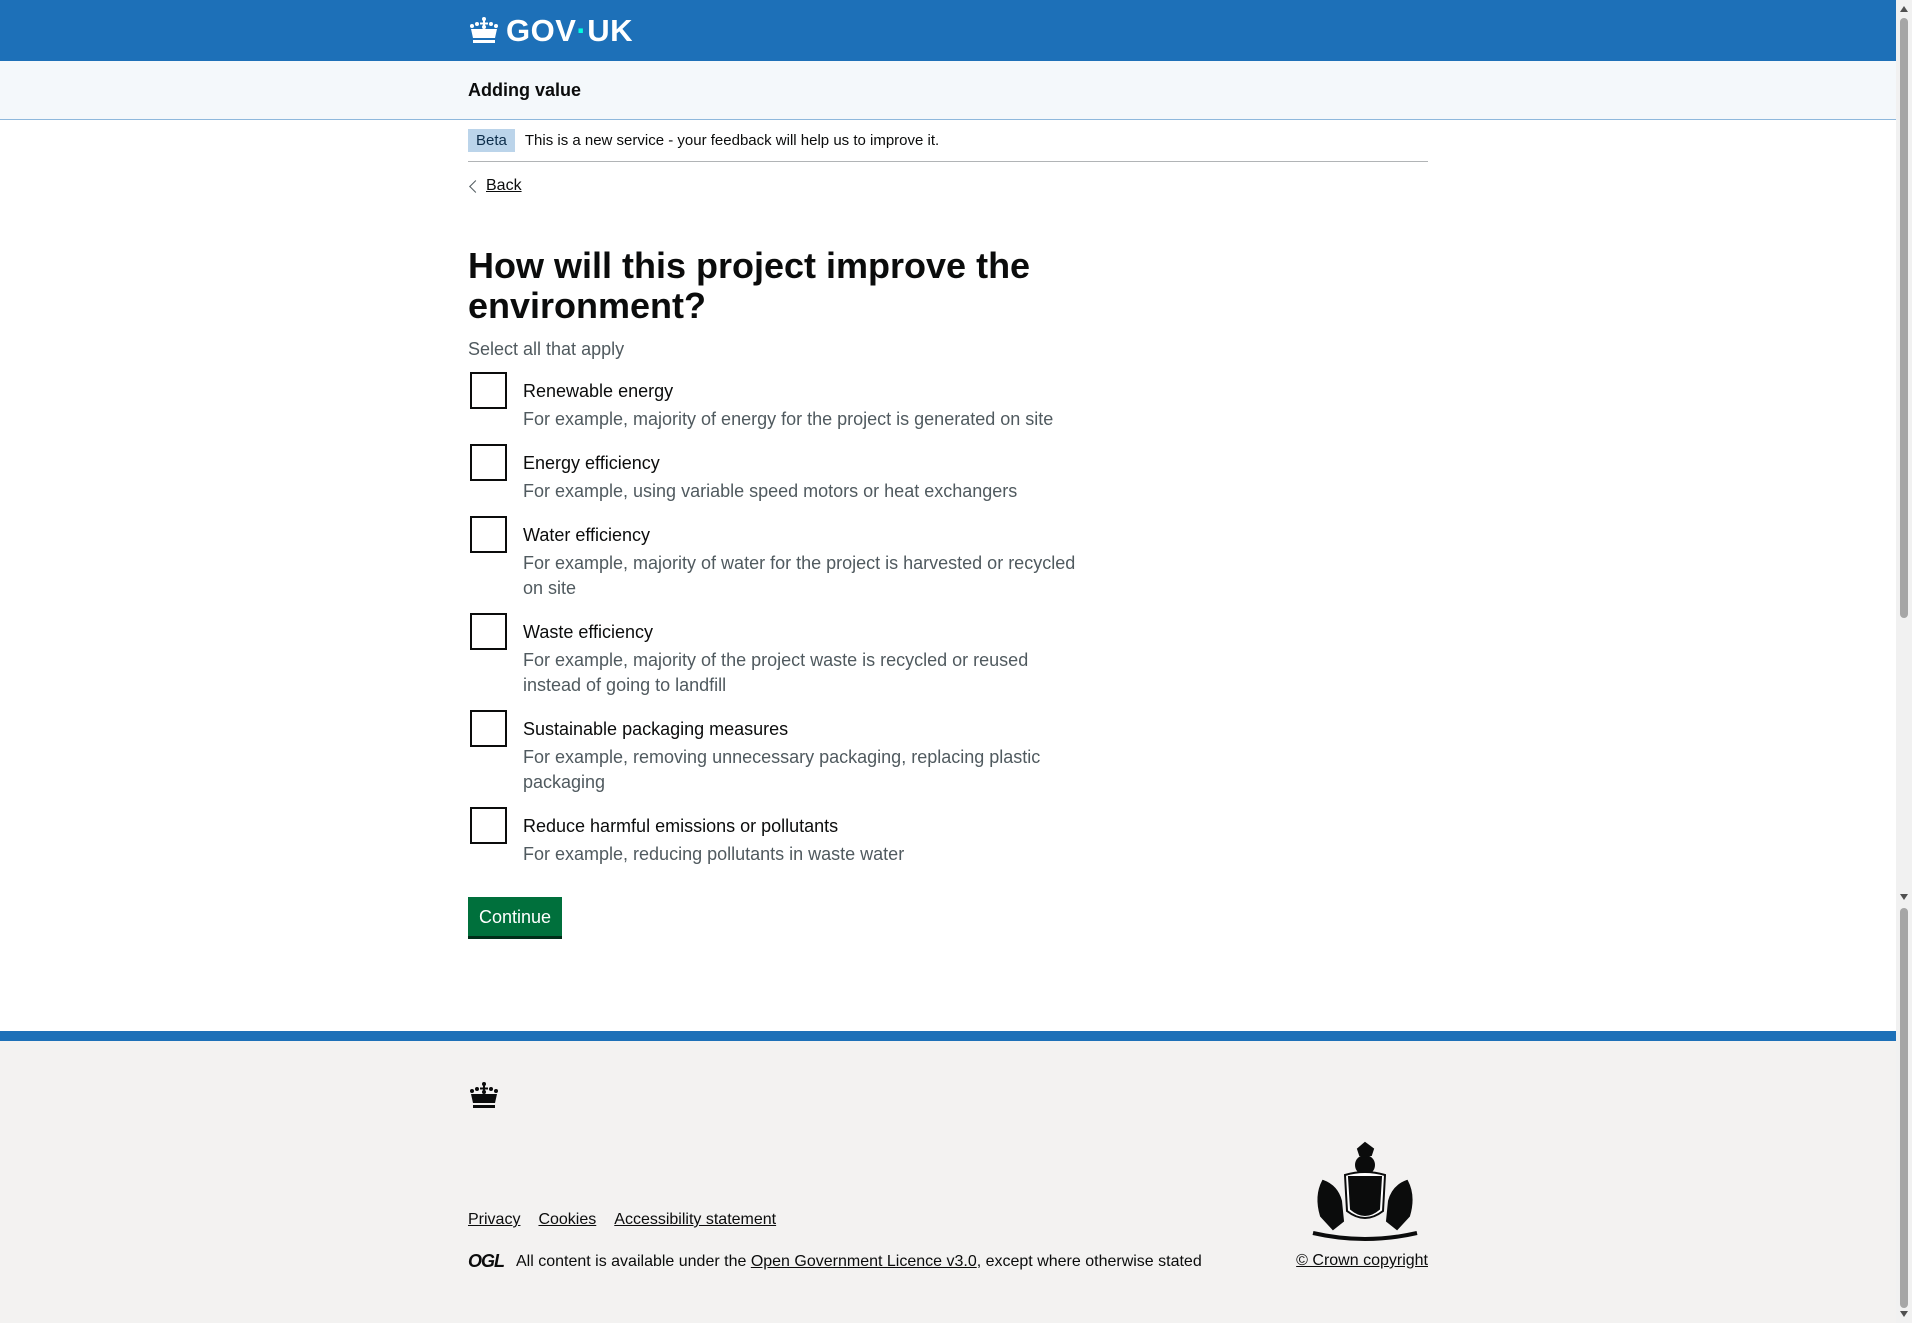 The width and height of the screenshot is (1912, 1323). What do you see at coordinates (803, 632) in the screenshot?
I see `checkbox-label: Waste efficiency` at bounding box center [803, 632].